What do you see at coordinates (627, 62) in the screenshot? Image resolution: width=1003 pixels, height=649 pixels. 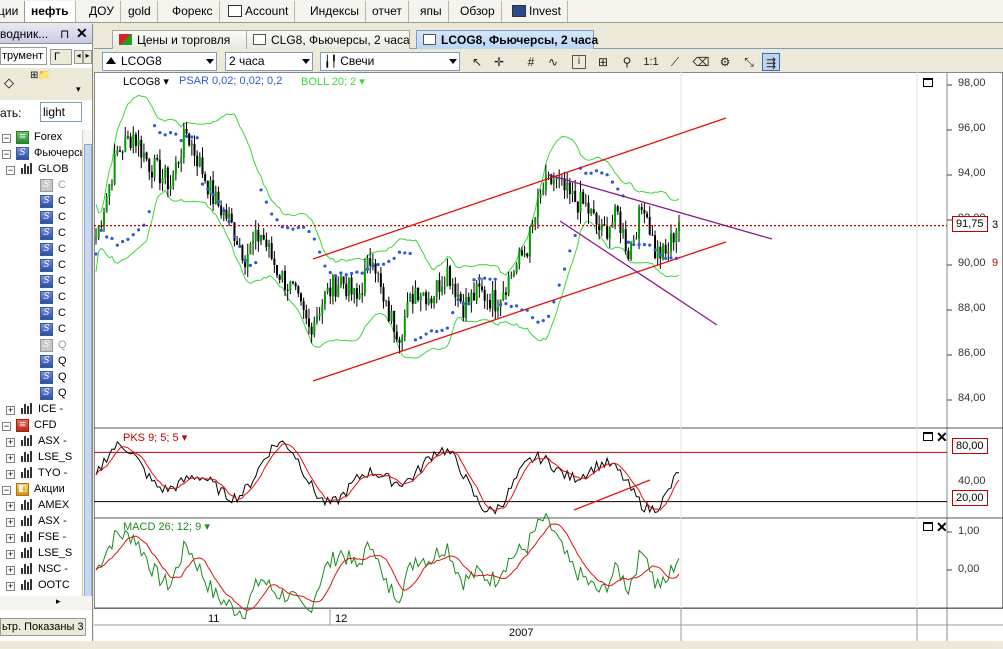 I see `zoom-icon: ⚲` at bounding box center [627, 62].